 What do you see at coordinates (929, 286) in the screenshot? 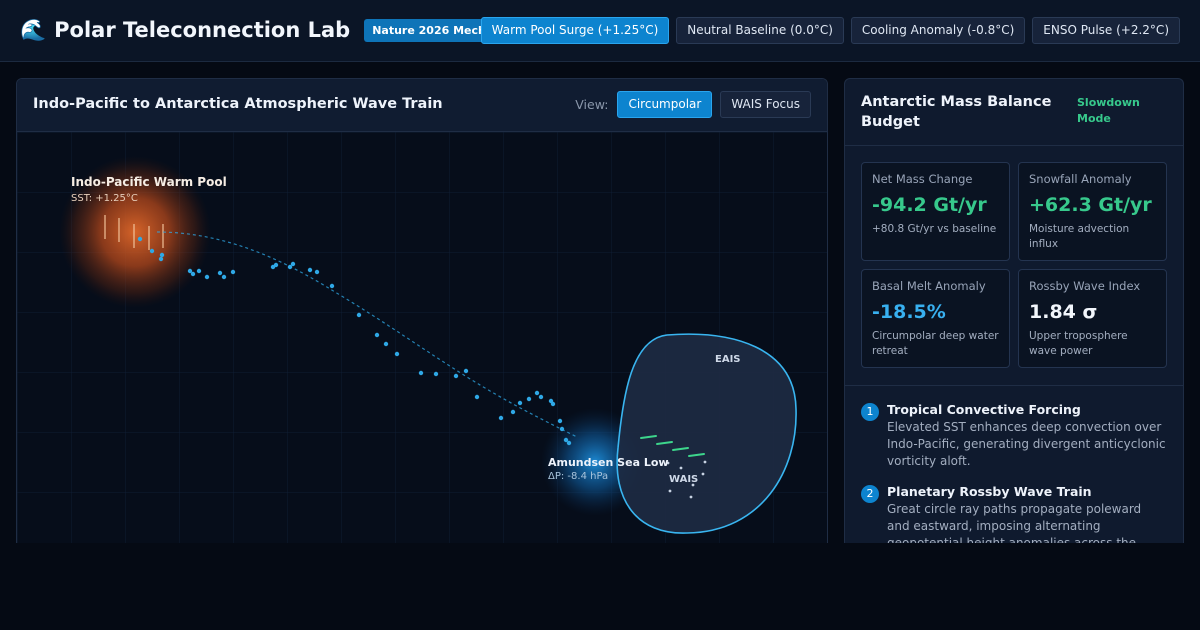
I see `metric-label: Basal Melt Anomaly` at bounding box center [929, 286].